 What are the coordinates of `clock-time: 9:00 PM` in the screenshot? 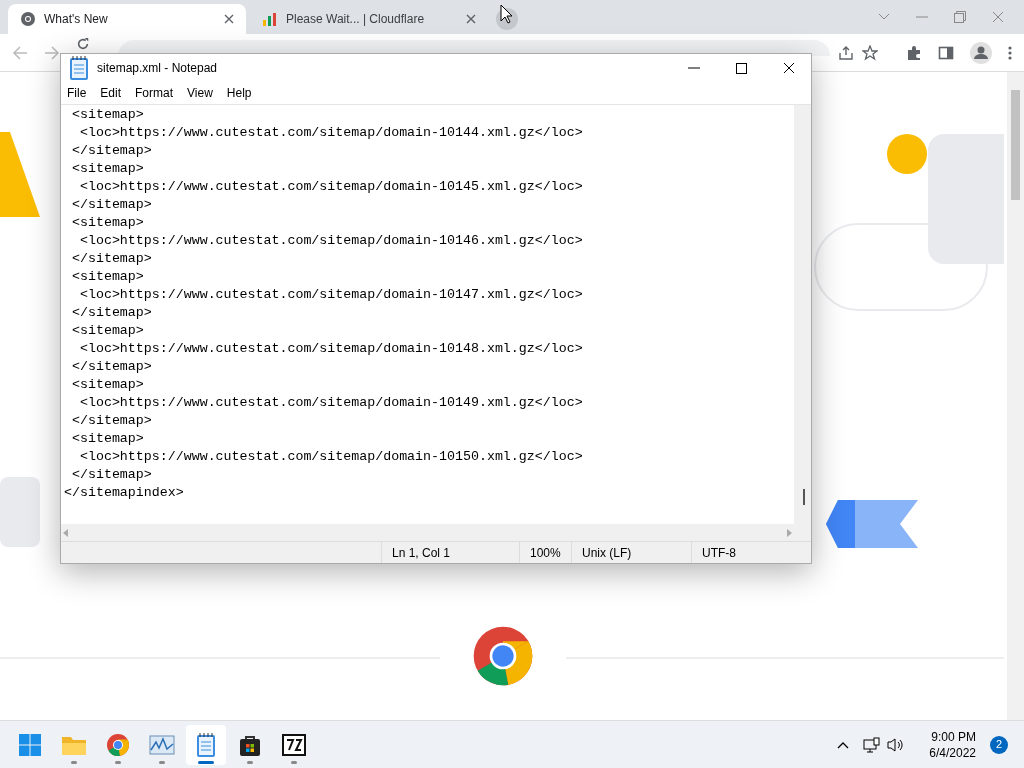 It's located at (953, 736).